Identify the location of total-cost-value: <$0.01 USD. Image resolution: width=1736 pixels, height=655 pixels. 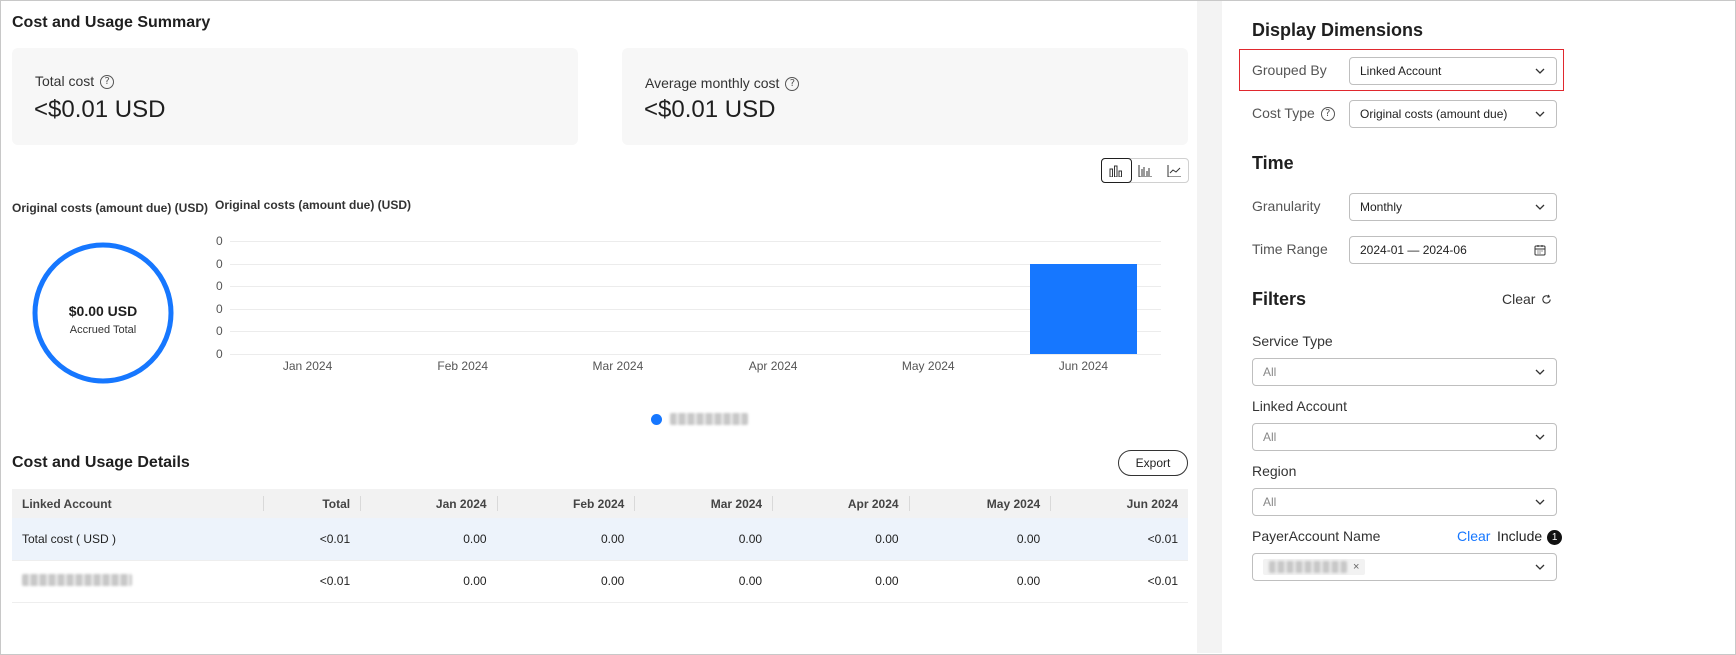
(100, 109).